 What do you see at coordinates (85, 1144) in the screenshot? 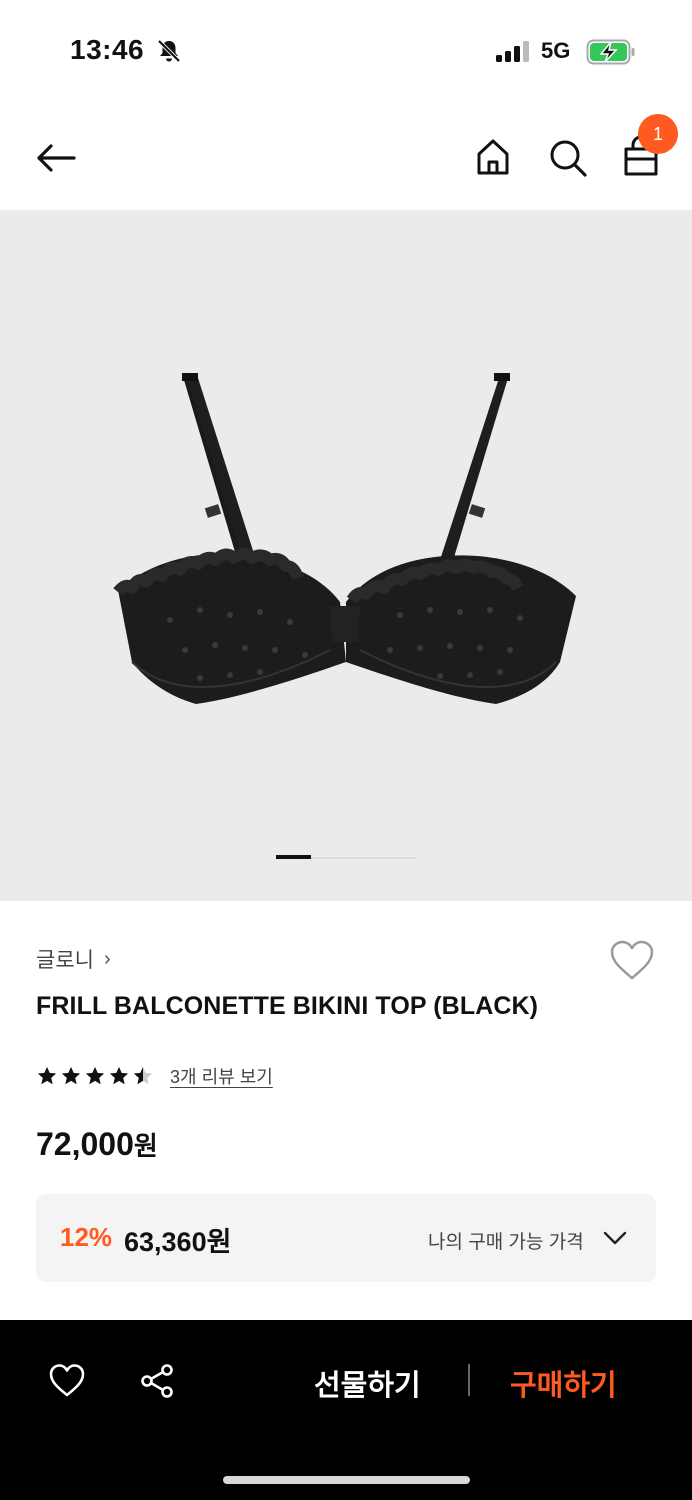
I see `price-value: 72,000` at bounding box center [85, 1144].